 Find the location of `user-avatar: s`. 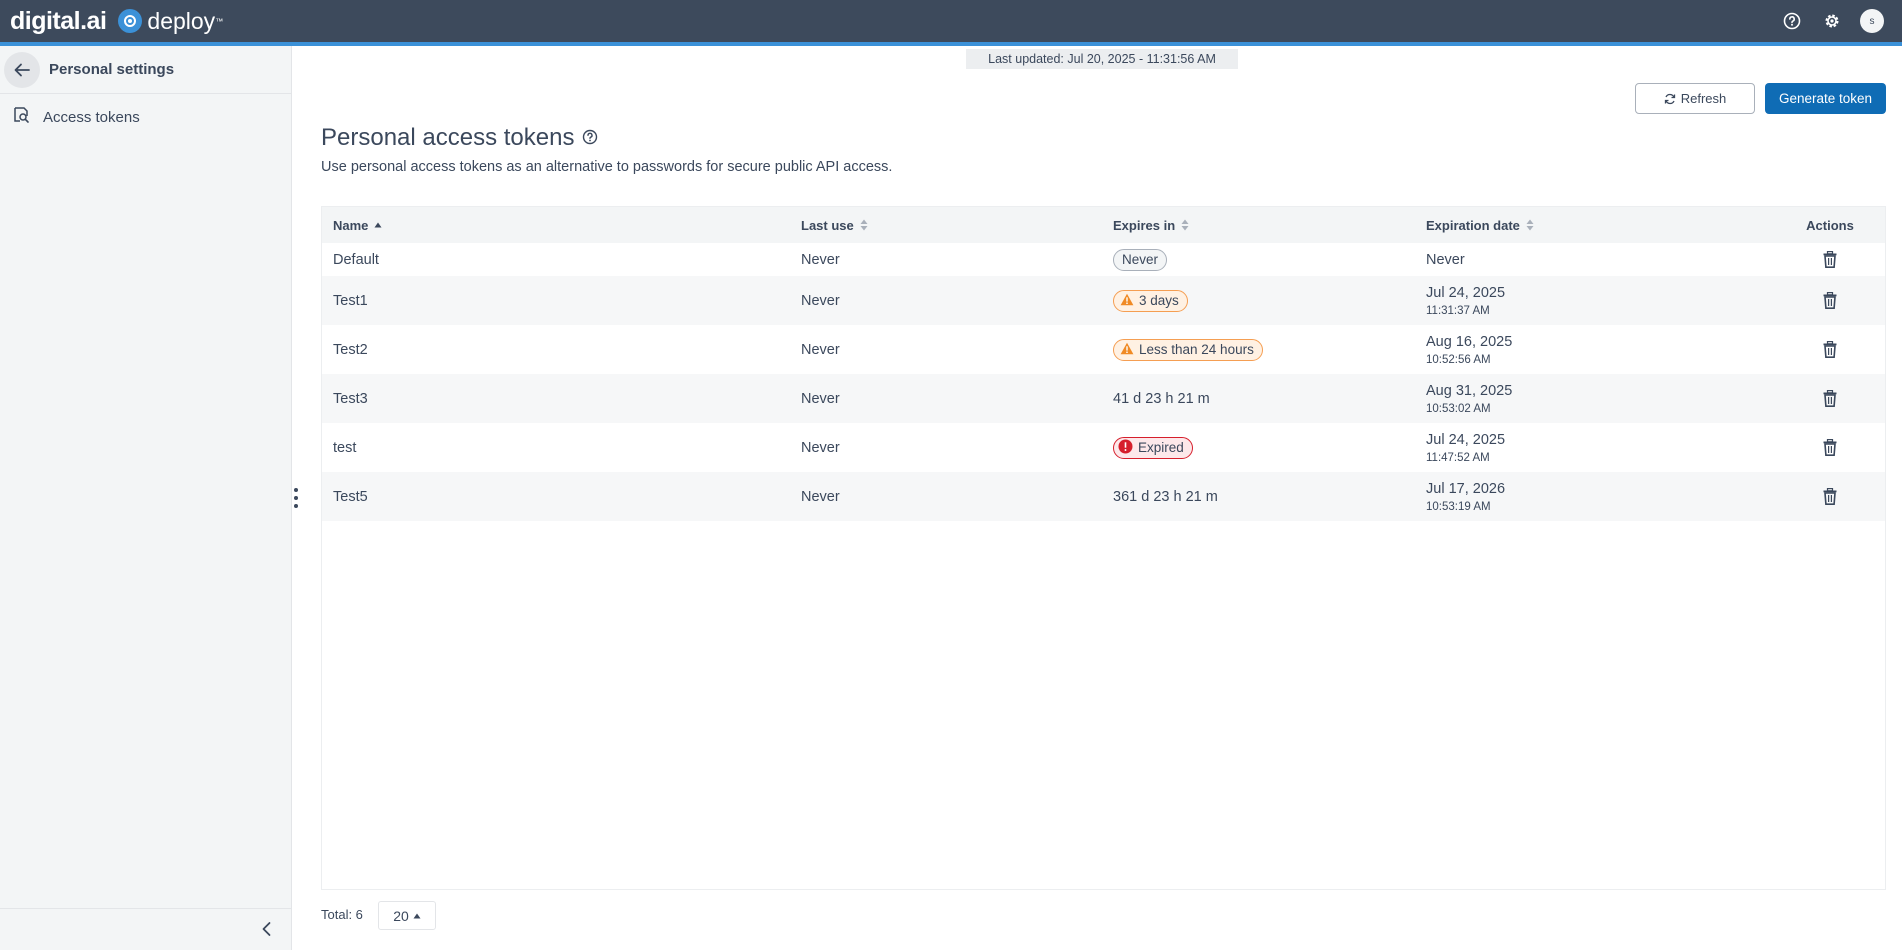

user-avatar: s is located at coordinates (1872, 21).